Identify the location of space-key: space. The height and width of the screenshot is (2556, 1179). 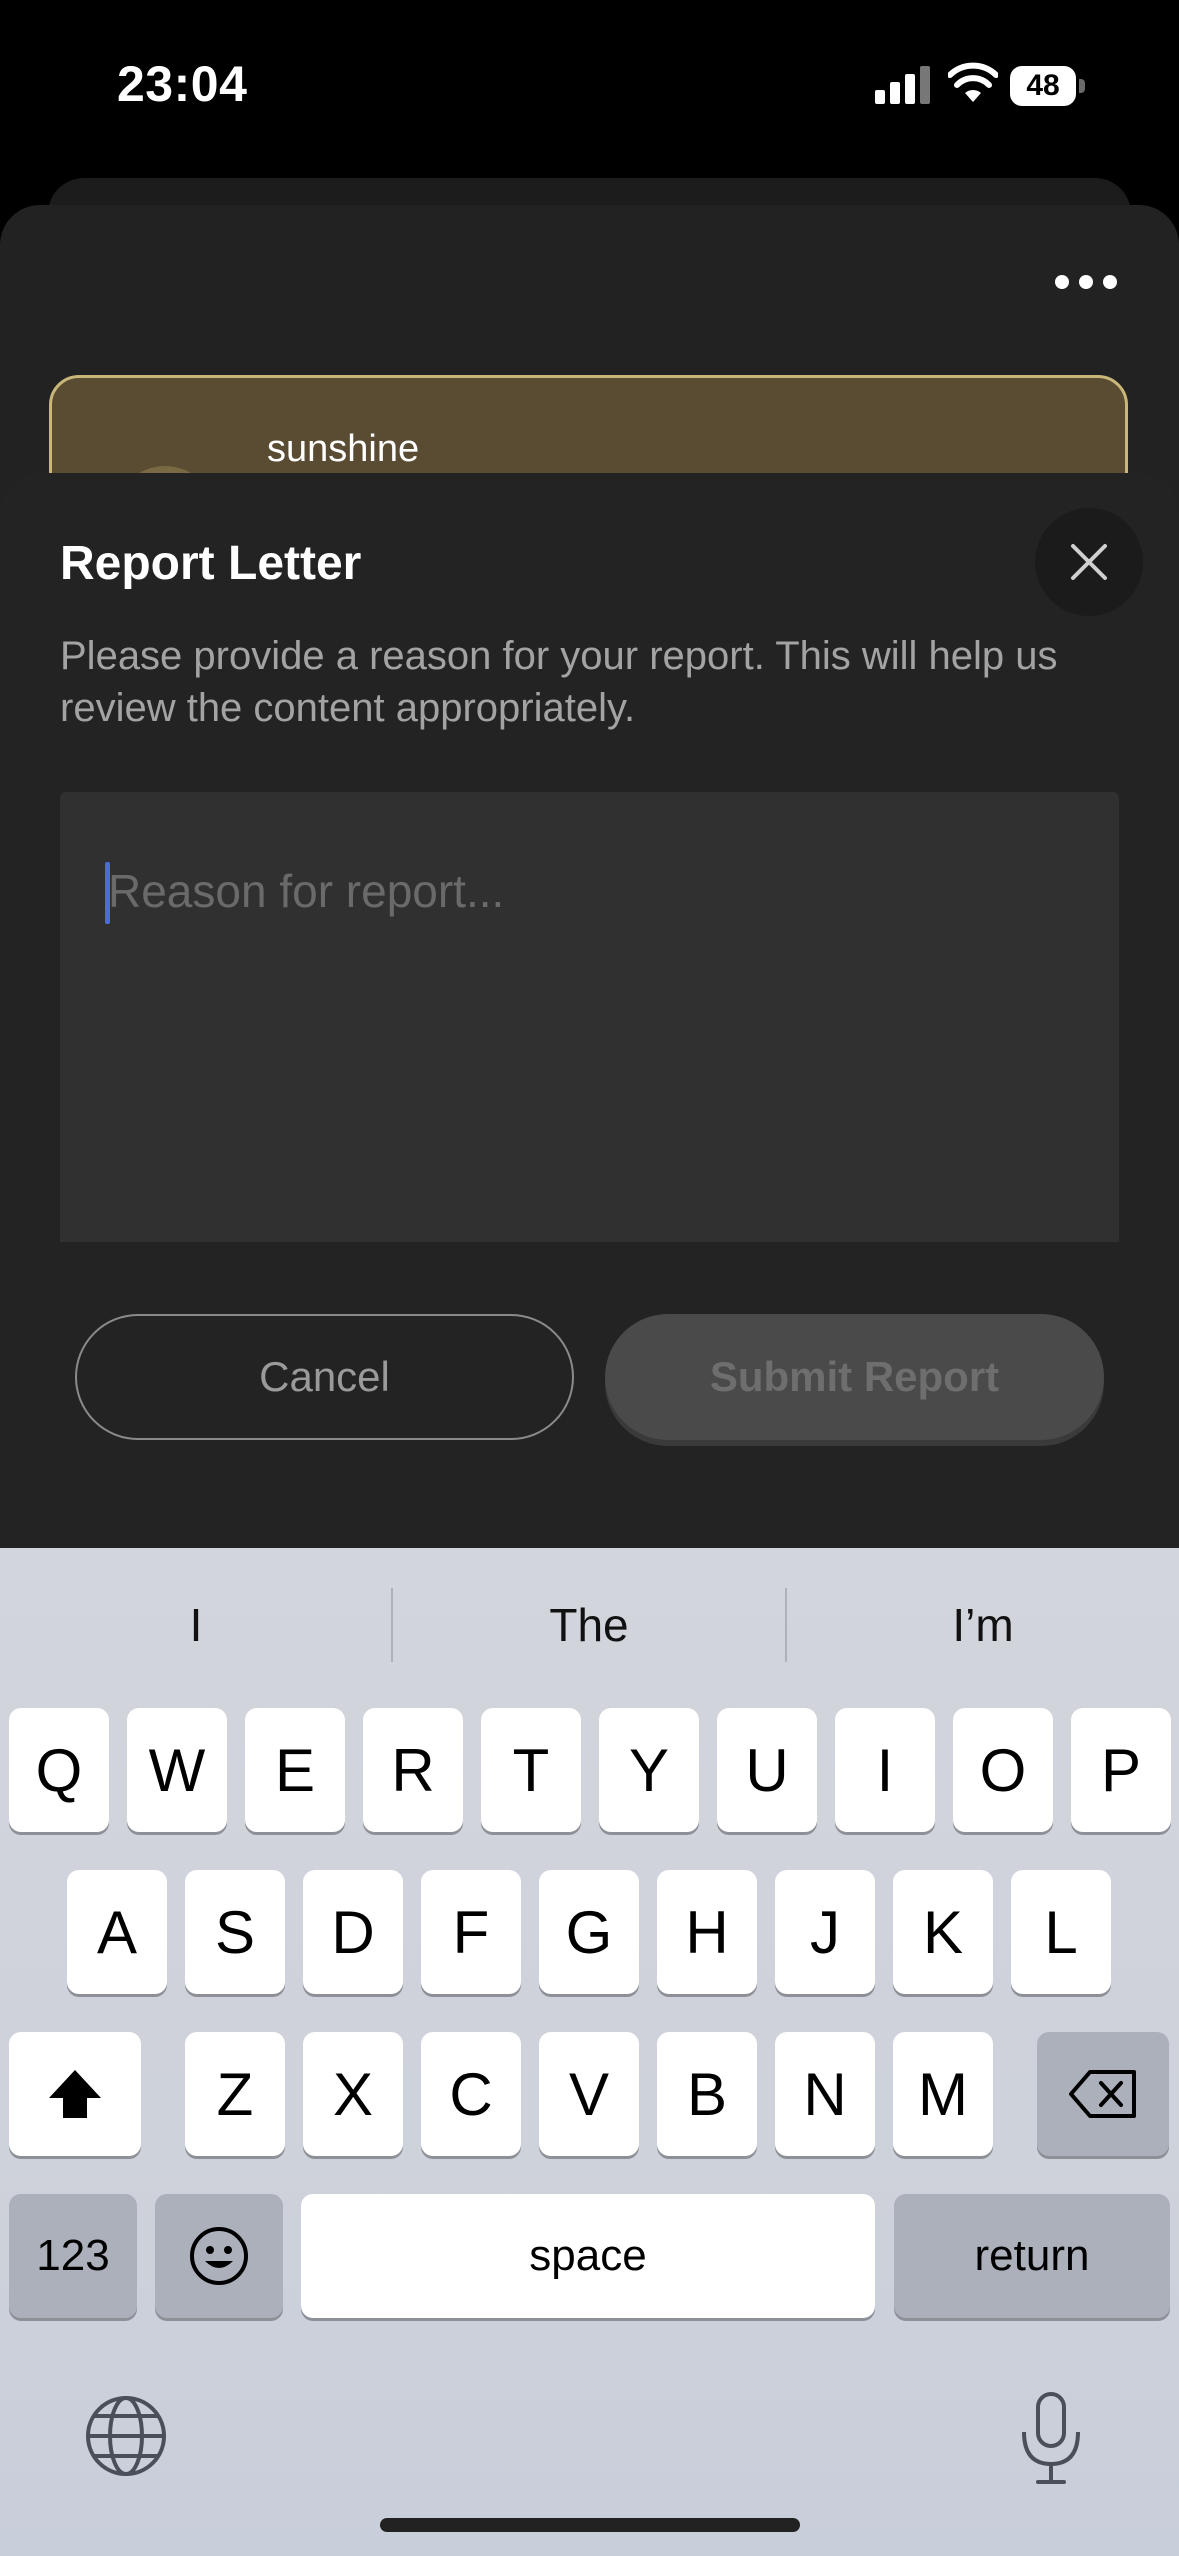
(588, 2256).